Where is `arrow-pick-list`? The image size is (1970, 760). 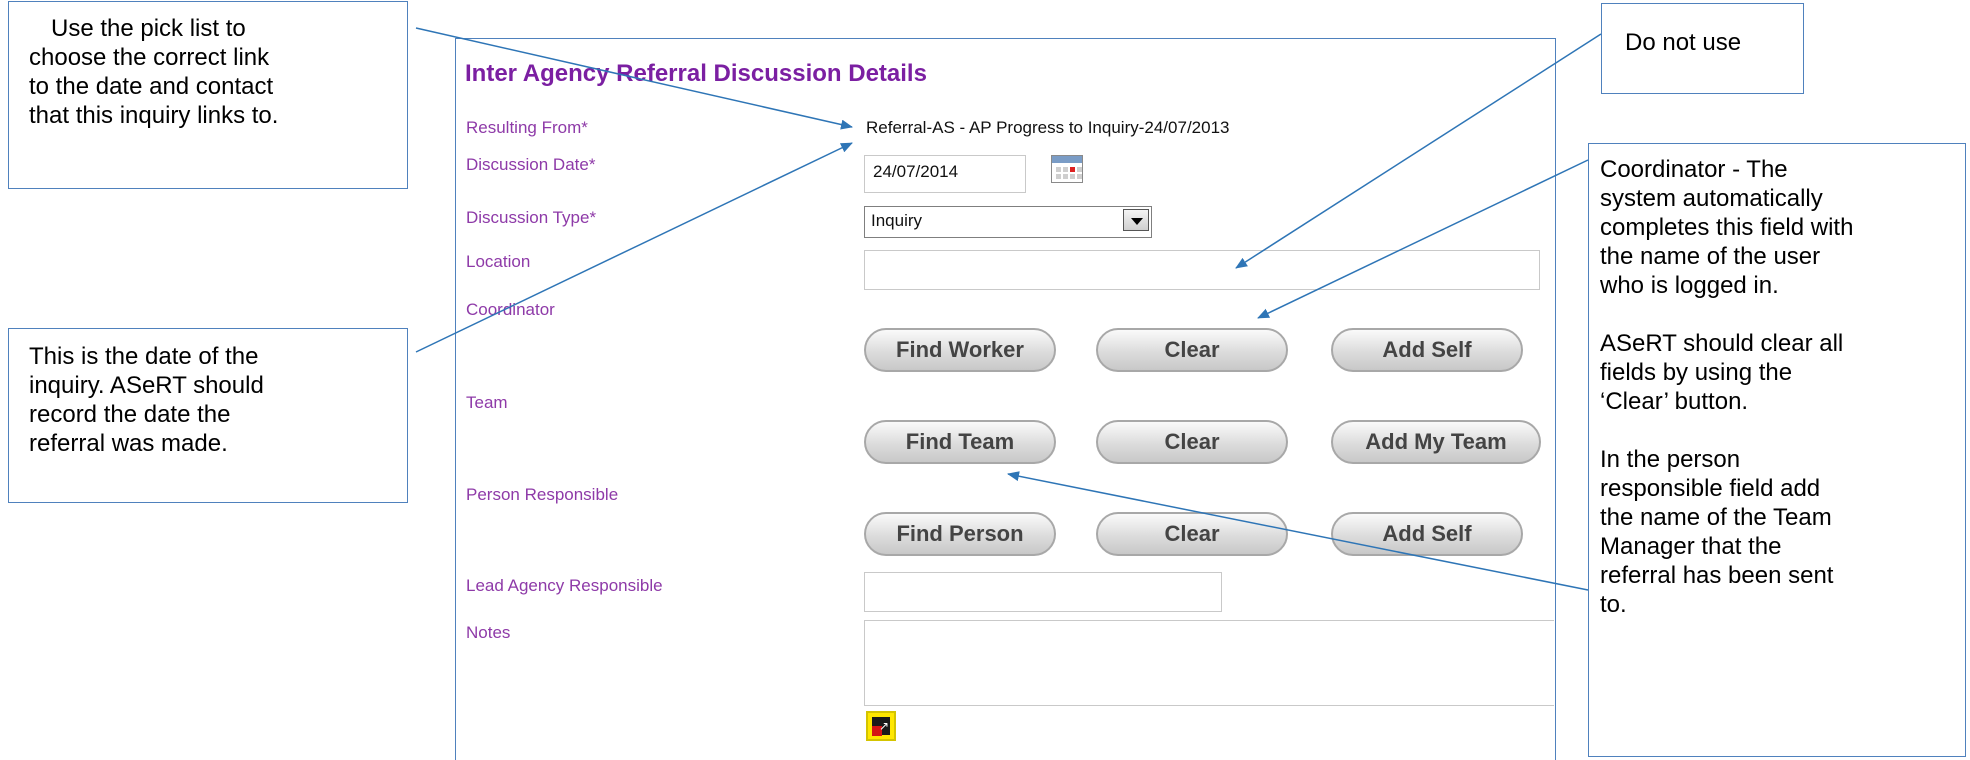 arrow-pick-list is located at coordinates (634, 78).